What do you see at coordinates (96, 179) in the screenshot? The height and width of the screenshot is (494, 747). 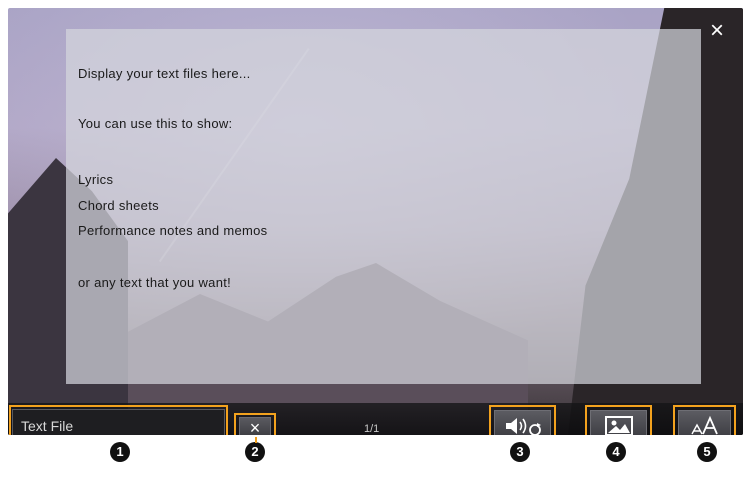 I see `text-line: Lyrics` at bounding box center [96, 179].